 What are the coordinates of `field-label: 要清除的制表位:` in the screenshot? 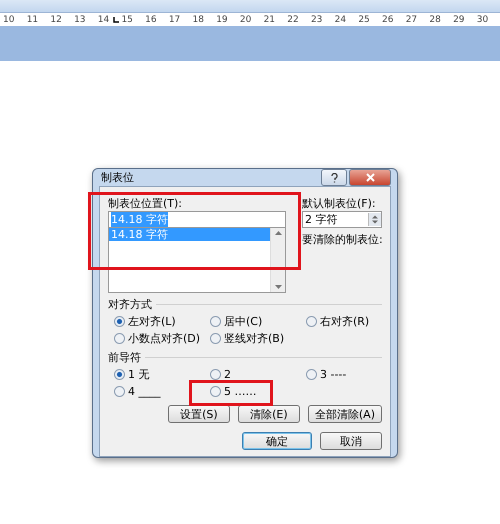 It's located at (342, 239).